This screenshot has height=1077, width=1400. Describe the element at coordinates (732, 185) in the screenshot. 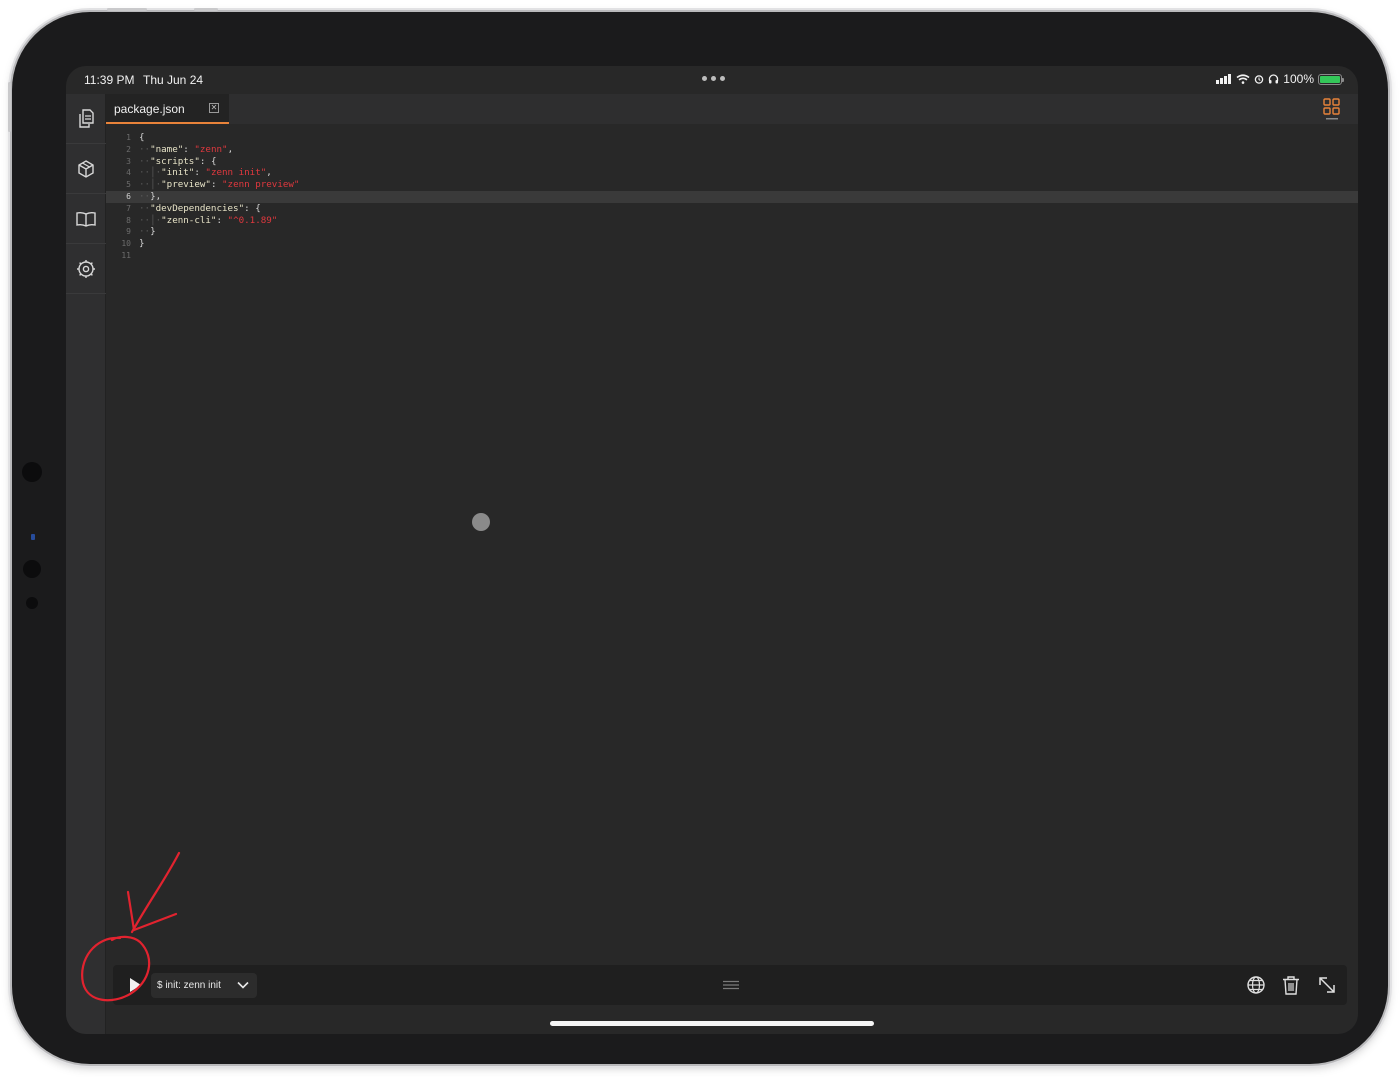

I see `code-line: 5 ··│·"preview": "zenn preview"` at that location.